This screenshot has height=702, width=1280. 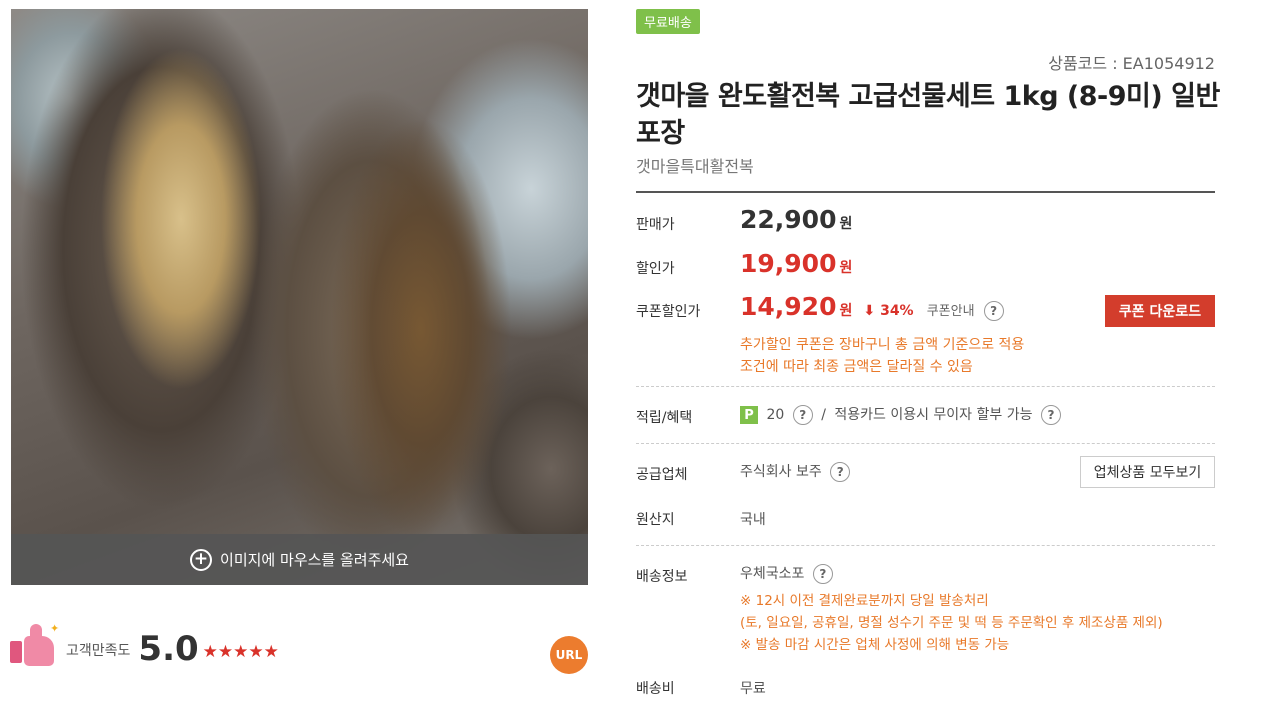 What do you see at coordinates (925, 577) in the screenshot?
I see `shipping-row: 배송정보 우체국소포 ?` at bounding box center [925, 577].